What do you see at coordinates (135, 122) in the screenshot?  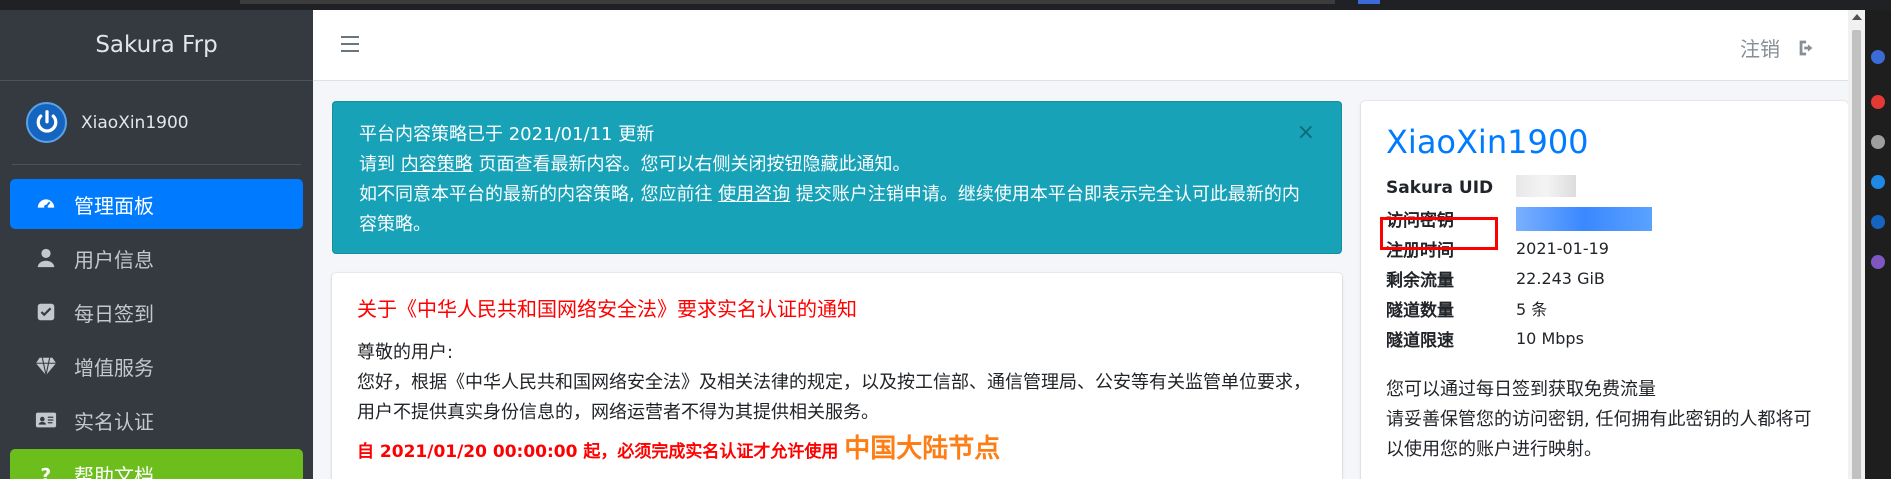 I see `username: XiaoXin1900` at bounding box center [135, 122].